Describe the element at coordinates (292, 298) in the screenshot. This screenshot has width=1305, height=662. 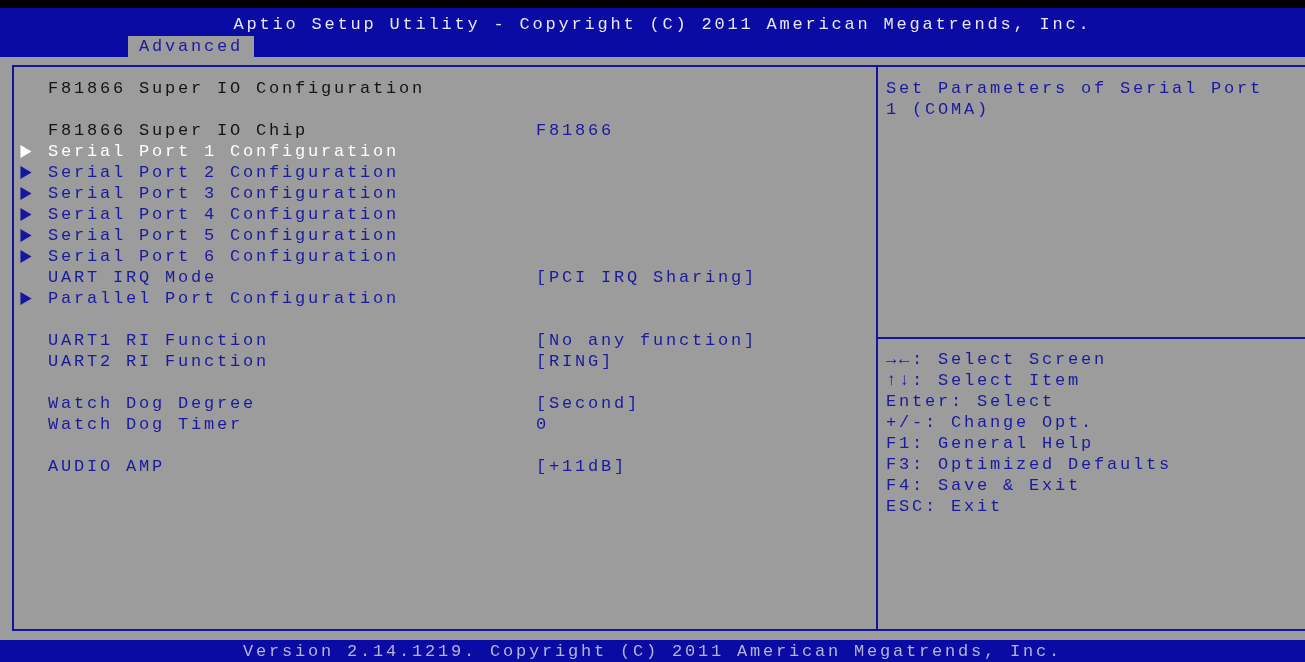
I see `submenu-item: Parallel Port Configuration` at that location.